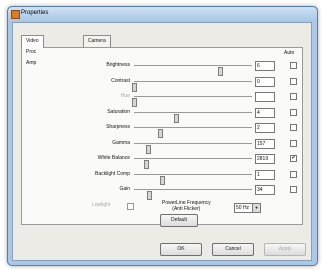 The image size is (326, 270). I want to click on property-row: Sharpness 2, so click(162, 130).